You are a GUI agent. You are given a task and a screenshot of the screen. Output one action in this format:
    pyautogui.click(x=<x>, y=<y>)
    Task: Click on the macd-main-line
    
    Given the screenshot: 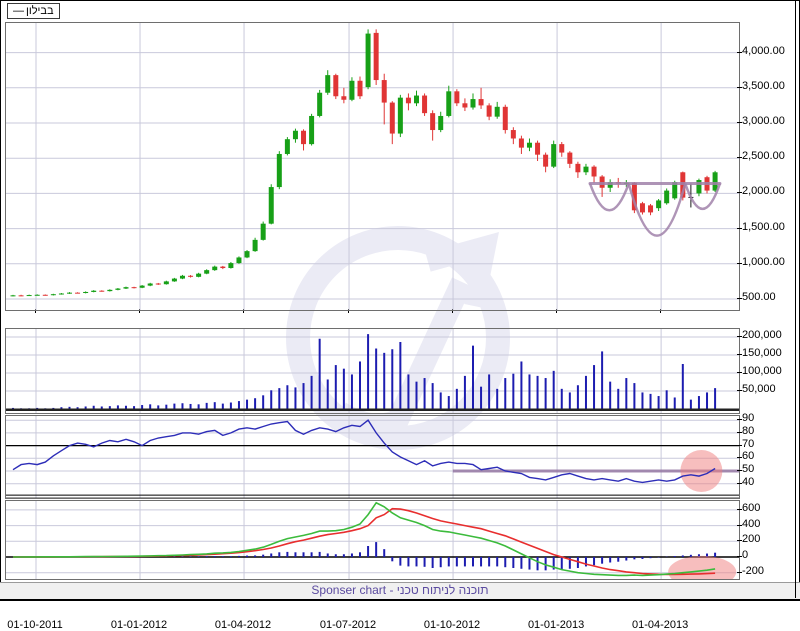 What is the action you would take?
    pyautogui.click(x=364, y=539)
    